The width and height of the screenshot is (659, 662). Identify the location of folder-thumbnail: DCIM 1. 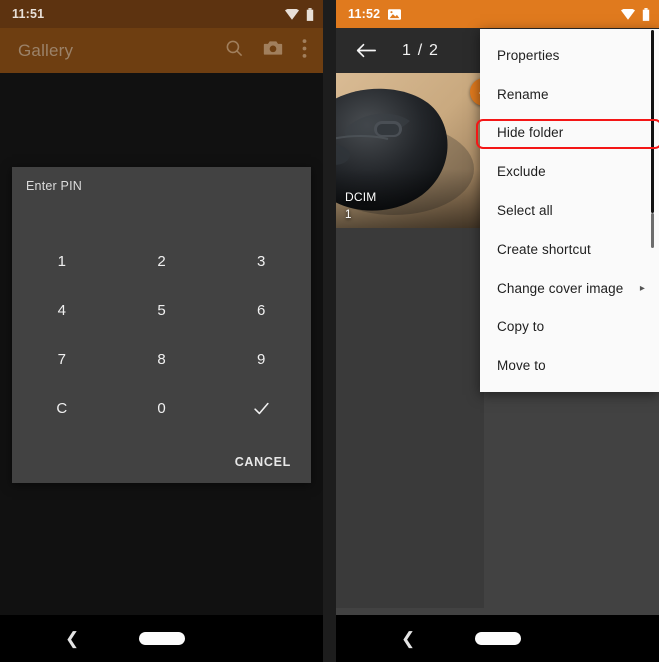
(410, 150).